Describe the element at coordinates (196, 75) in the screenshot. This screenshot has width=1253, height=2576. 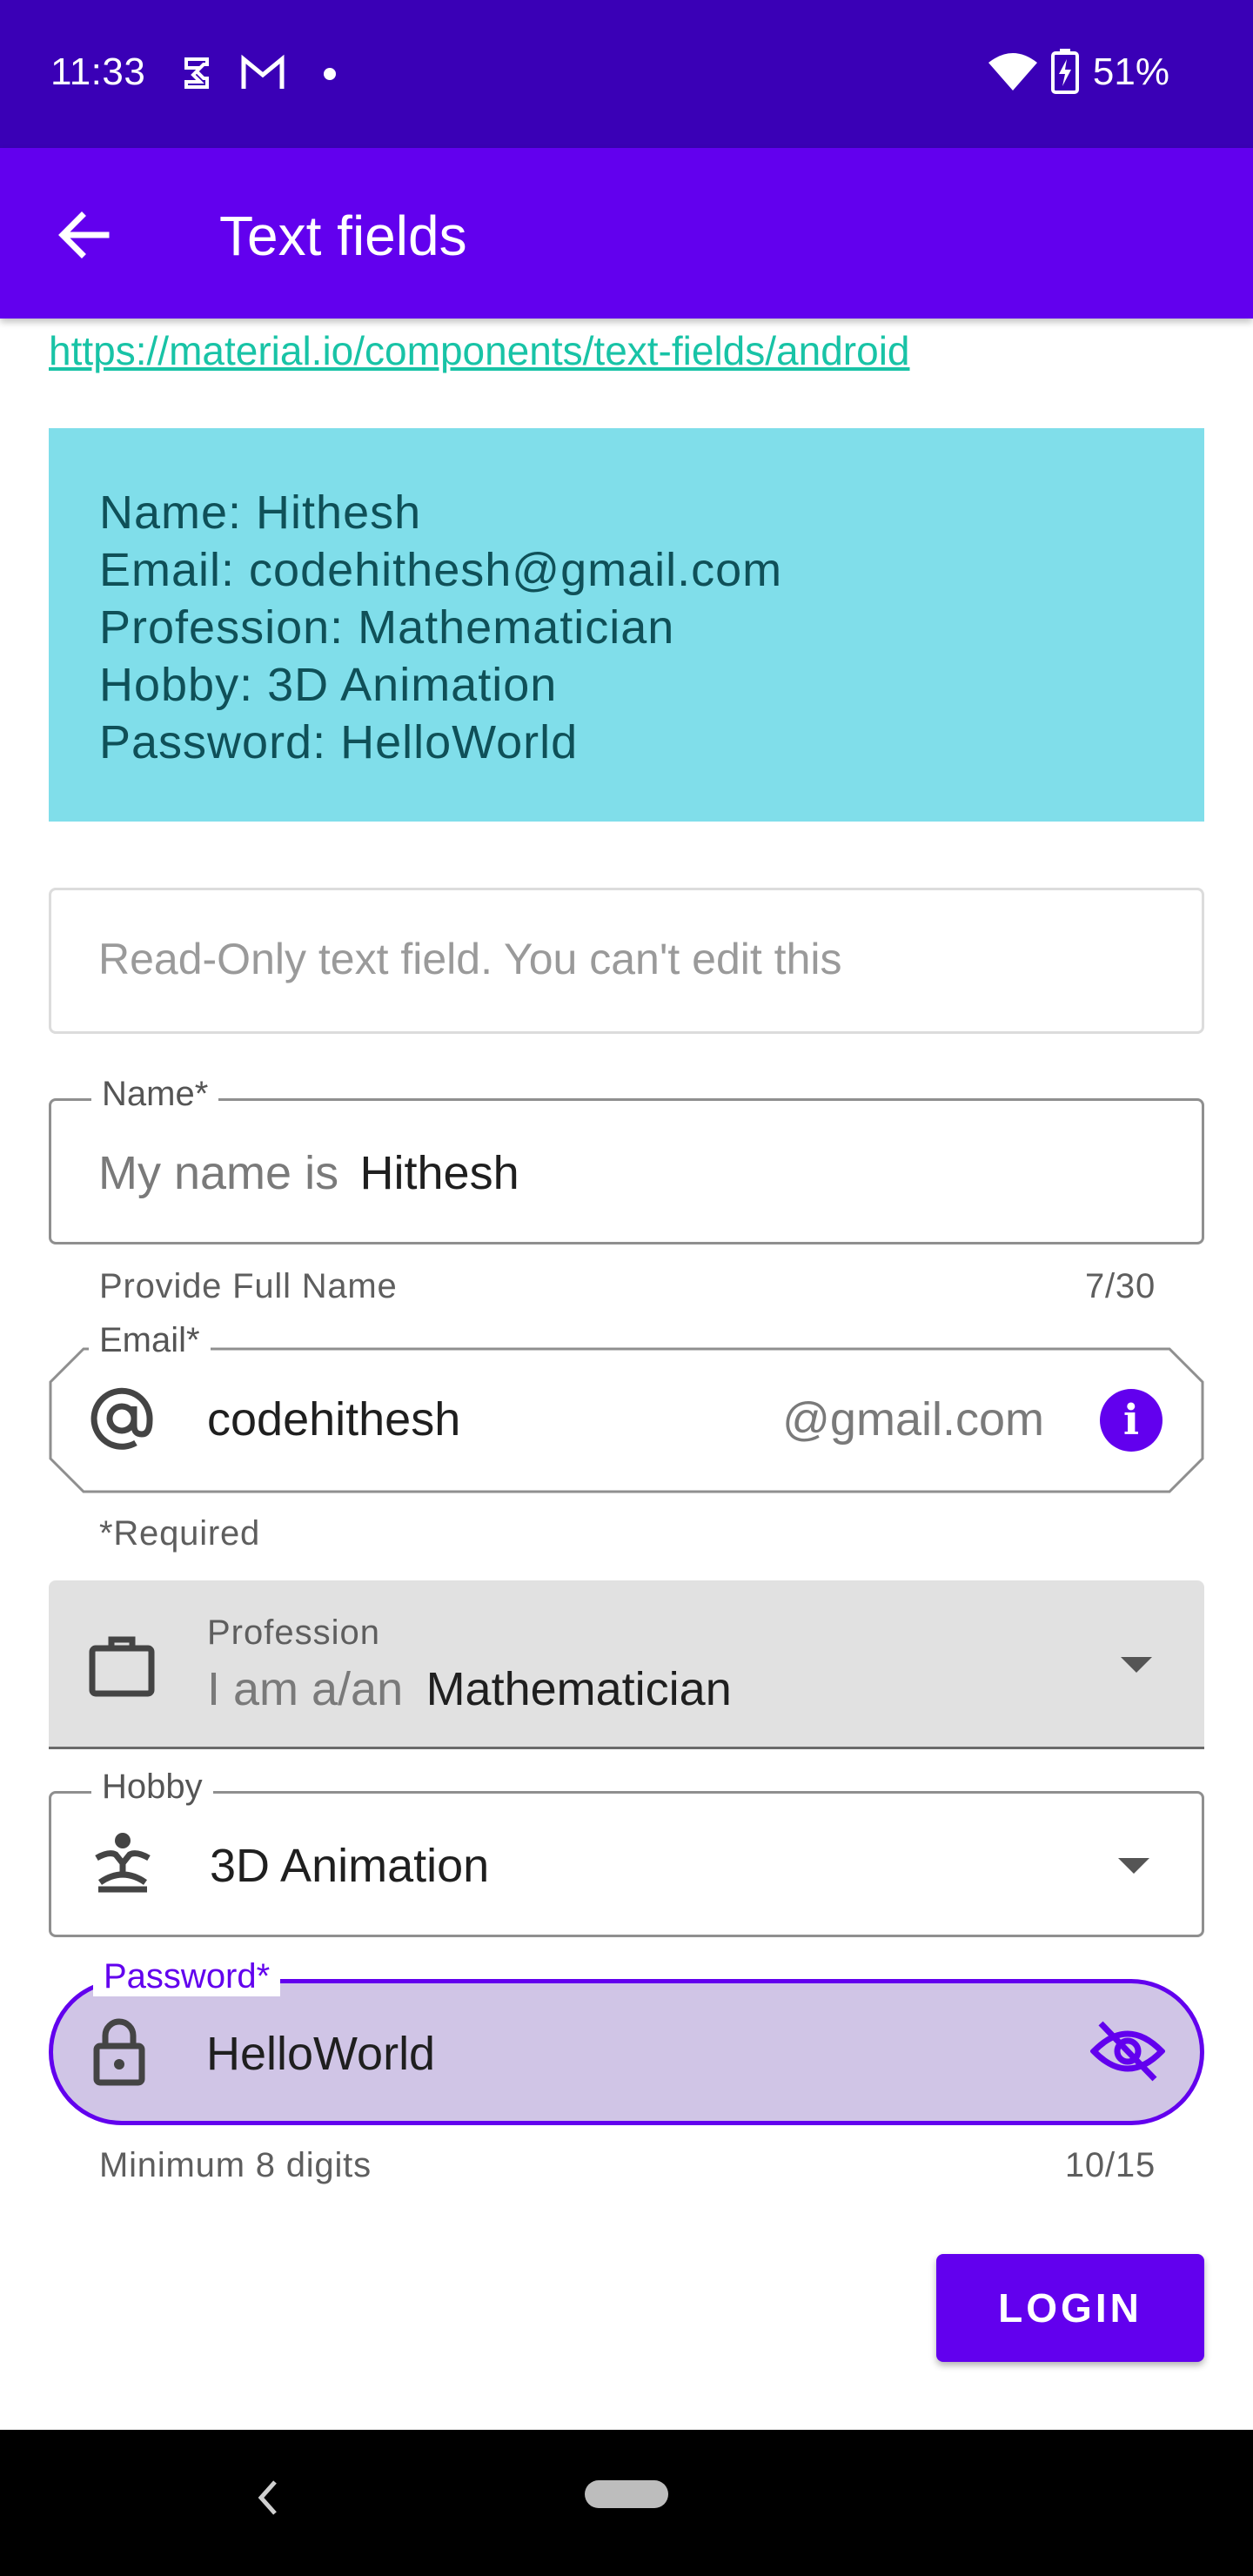
I see `shield-icon` at that location.